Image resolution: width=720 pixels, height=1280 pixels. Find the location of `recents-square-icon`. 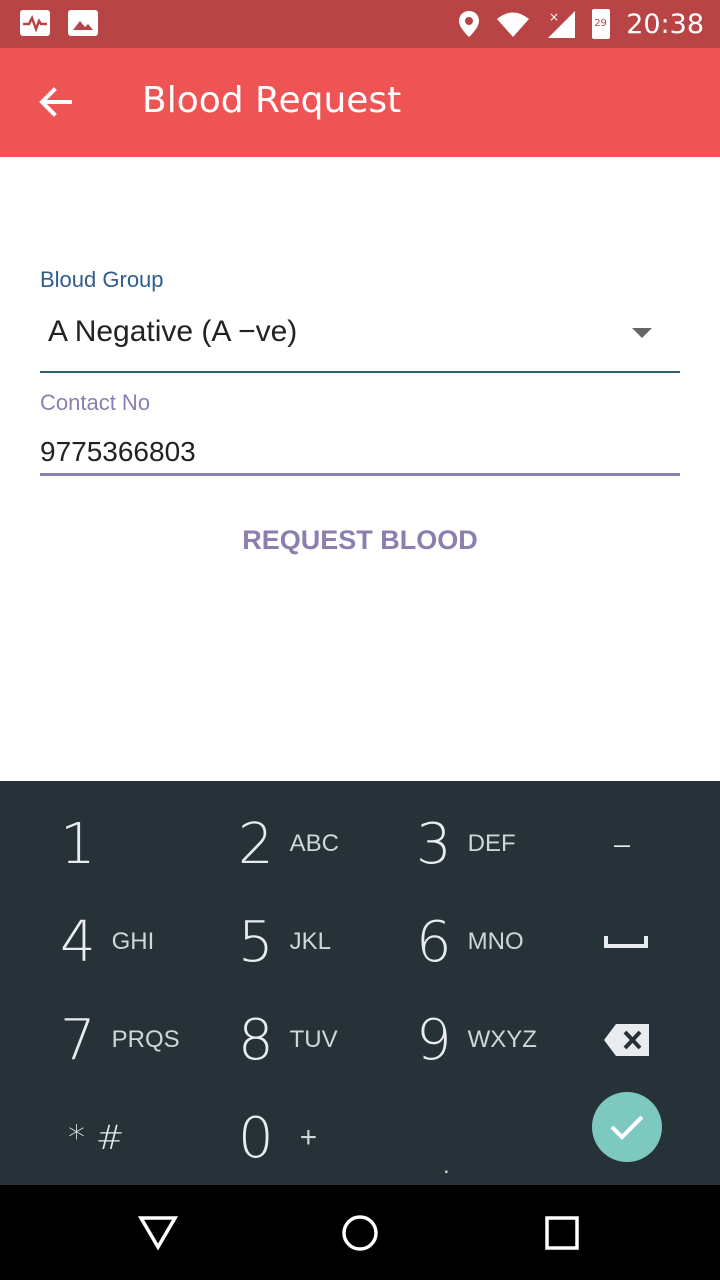

recents-square-icon is located at coordinates (562, 1233).